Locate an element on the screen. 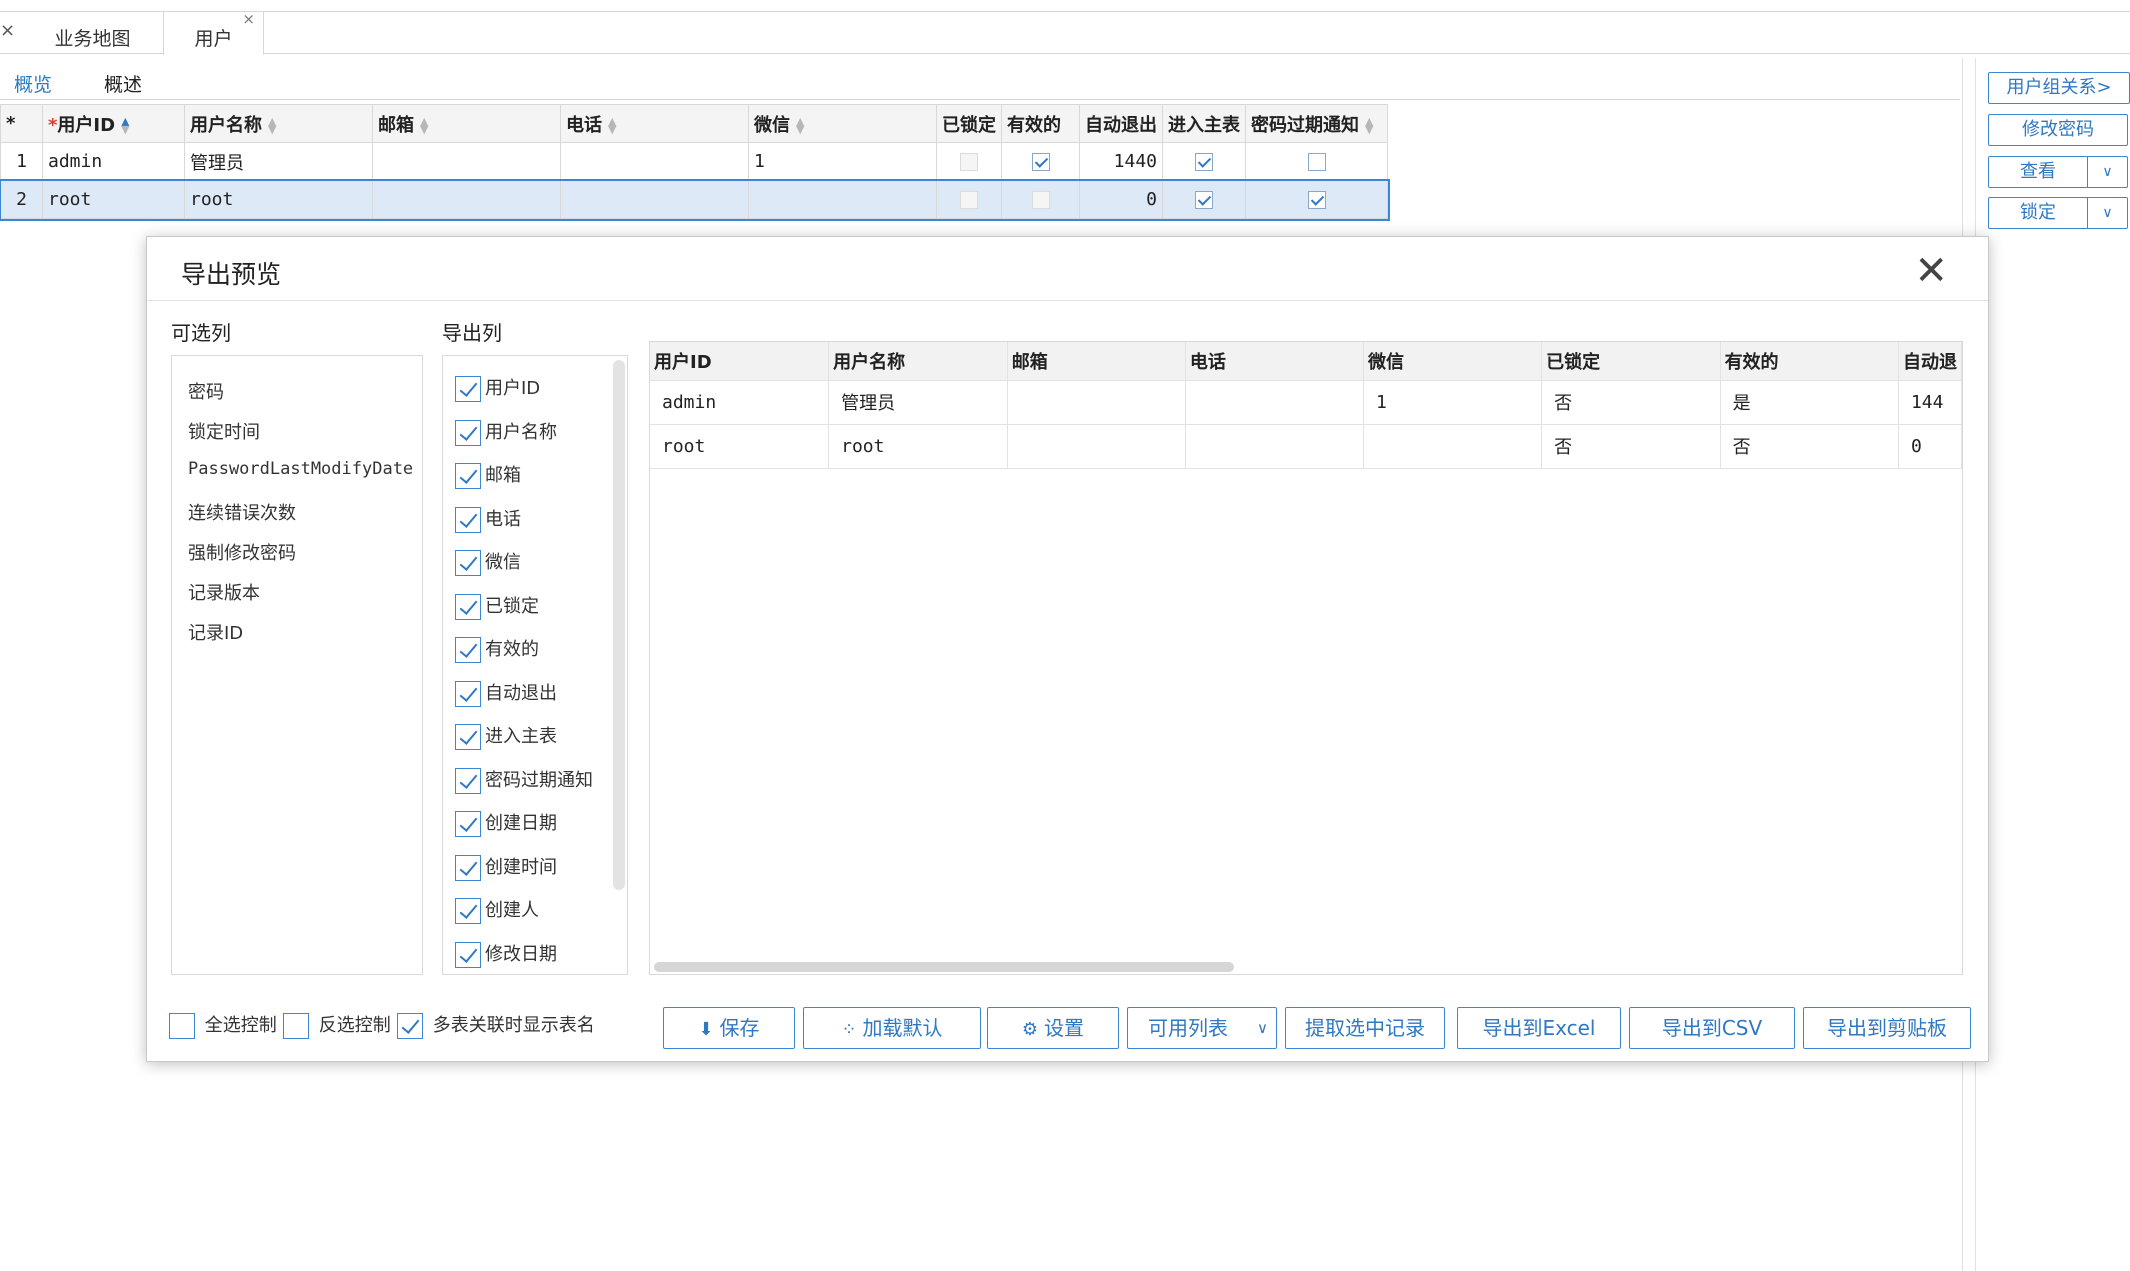  cell-user-id: root is located at coordinates (113, 199).